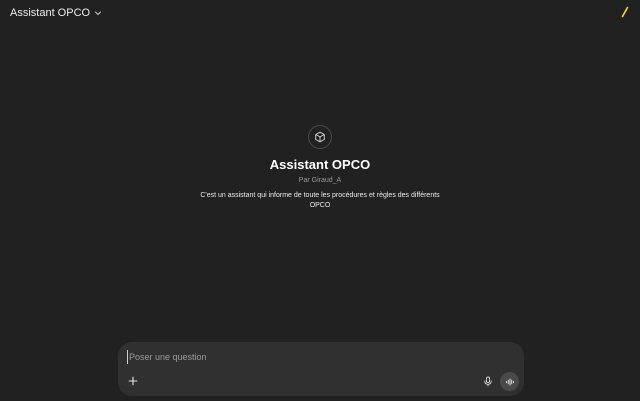 The width and height of the screenshot is (640, 401). What do you see at coordinates (50, 13) in the screenshot?
I see `model-title: Assistant OPCO` at bounding box center [50, 13].